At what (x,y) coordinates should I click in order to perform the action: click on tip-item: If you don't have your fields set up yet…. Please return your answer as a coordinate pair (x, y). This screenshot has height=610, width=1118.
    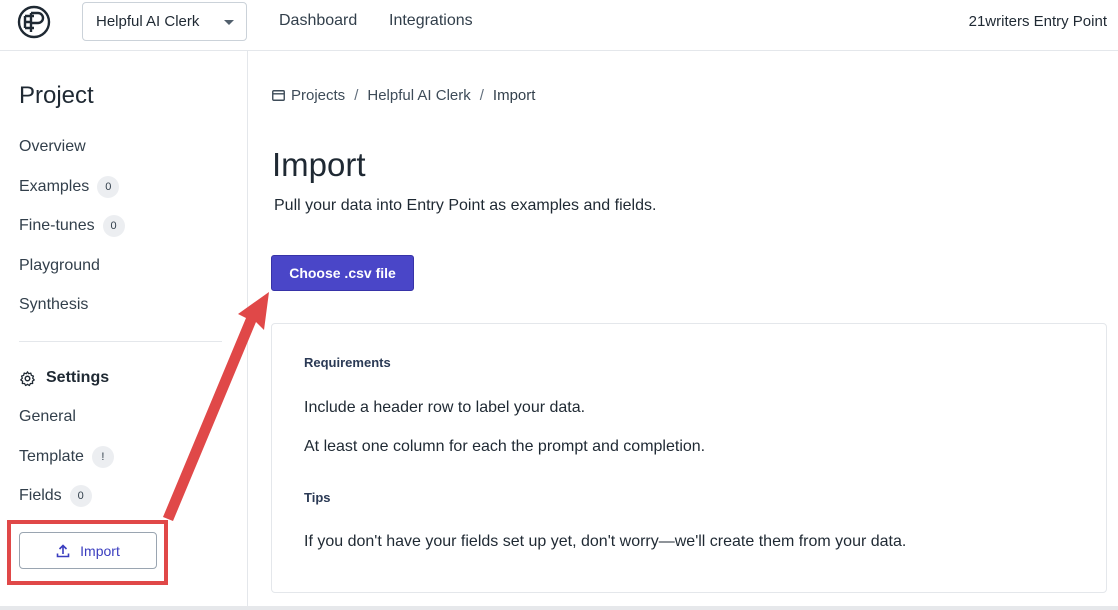
    Looking at the image, I should click on (605, 541).